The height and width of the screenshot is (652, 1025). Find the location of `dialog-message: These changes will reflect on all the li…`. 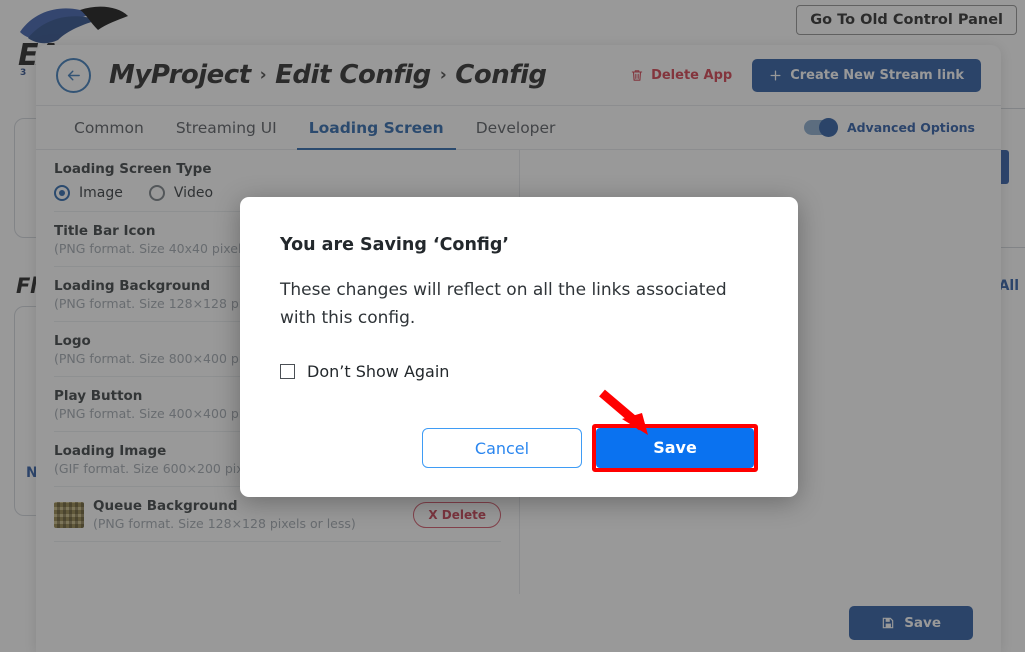

dialog-message: These changes will reflect on all the li… is located at coordinates (503, 304).